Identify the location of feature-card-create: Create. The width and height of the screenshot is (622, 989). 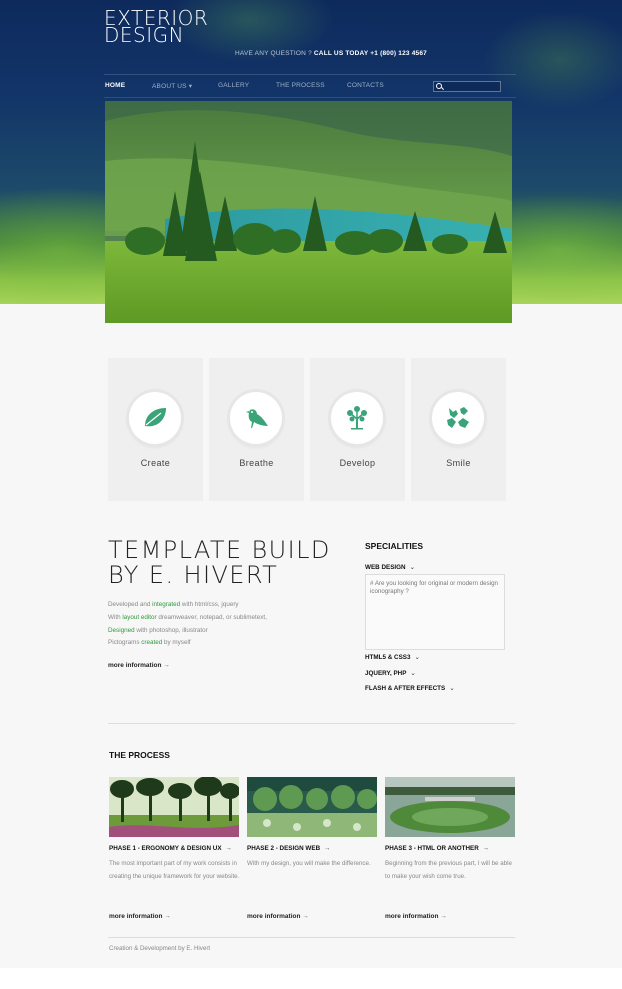
(155, 429).